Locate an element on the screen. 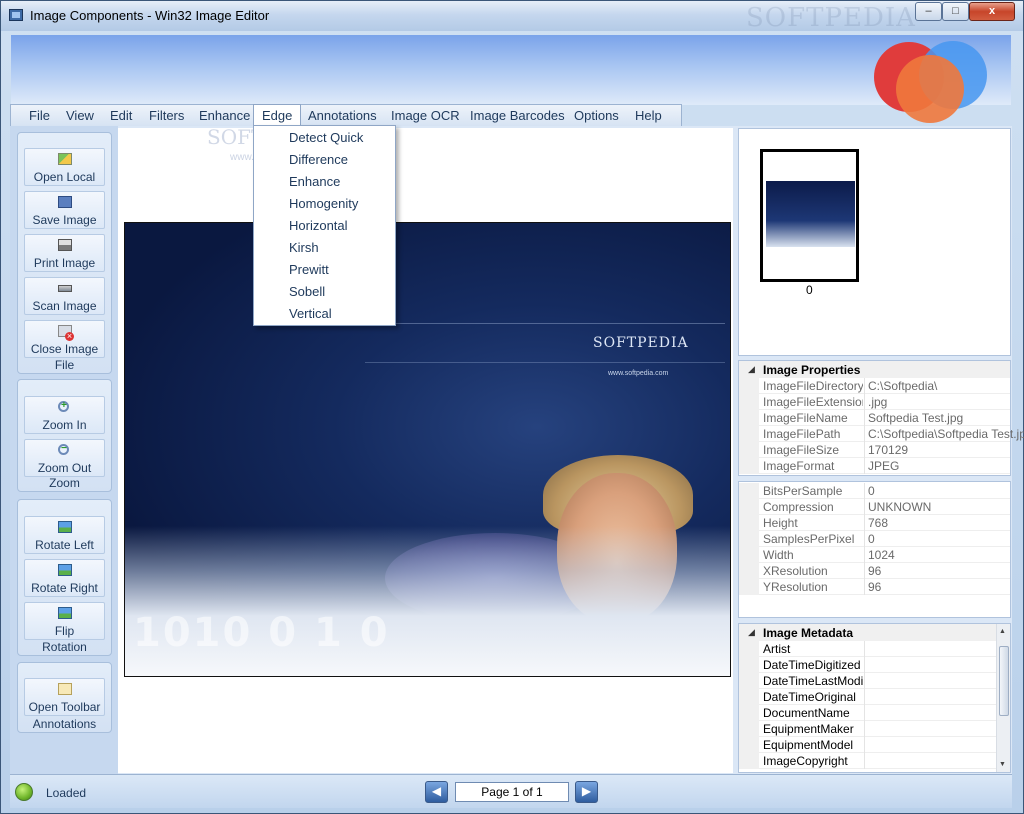 This screenshot has height=814, width=1024. property-value: Softpedia Test.jpg is located at coordinates (916, 418).